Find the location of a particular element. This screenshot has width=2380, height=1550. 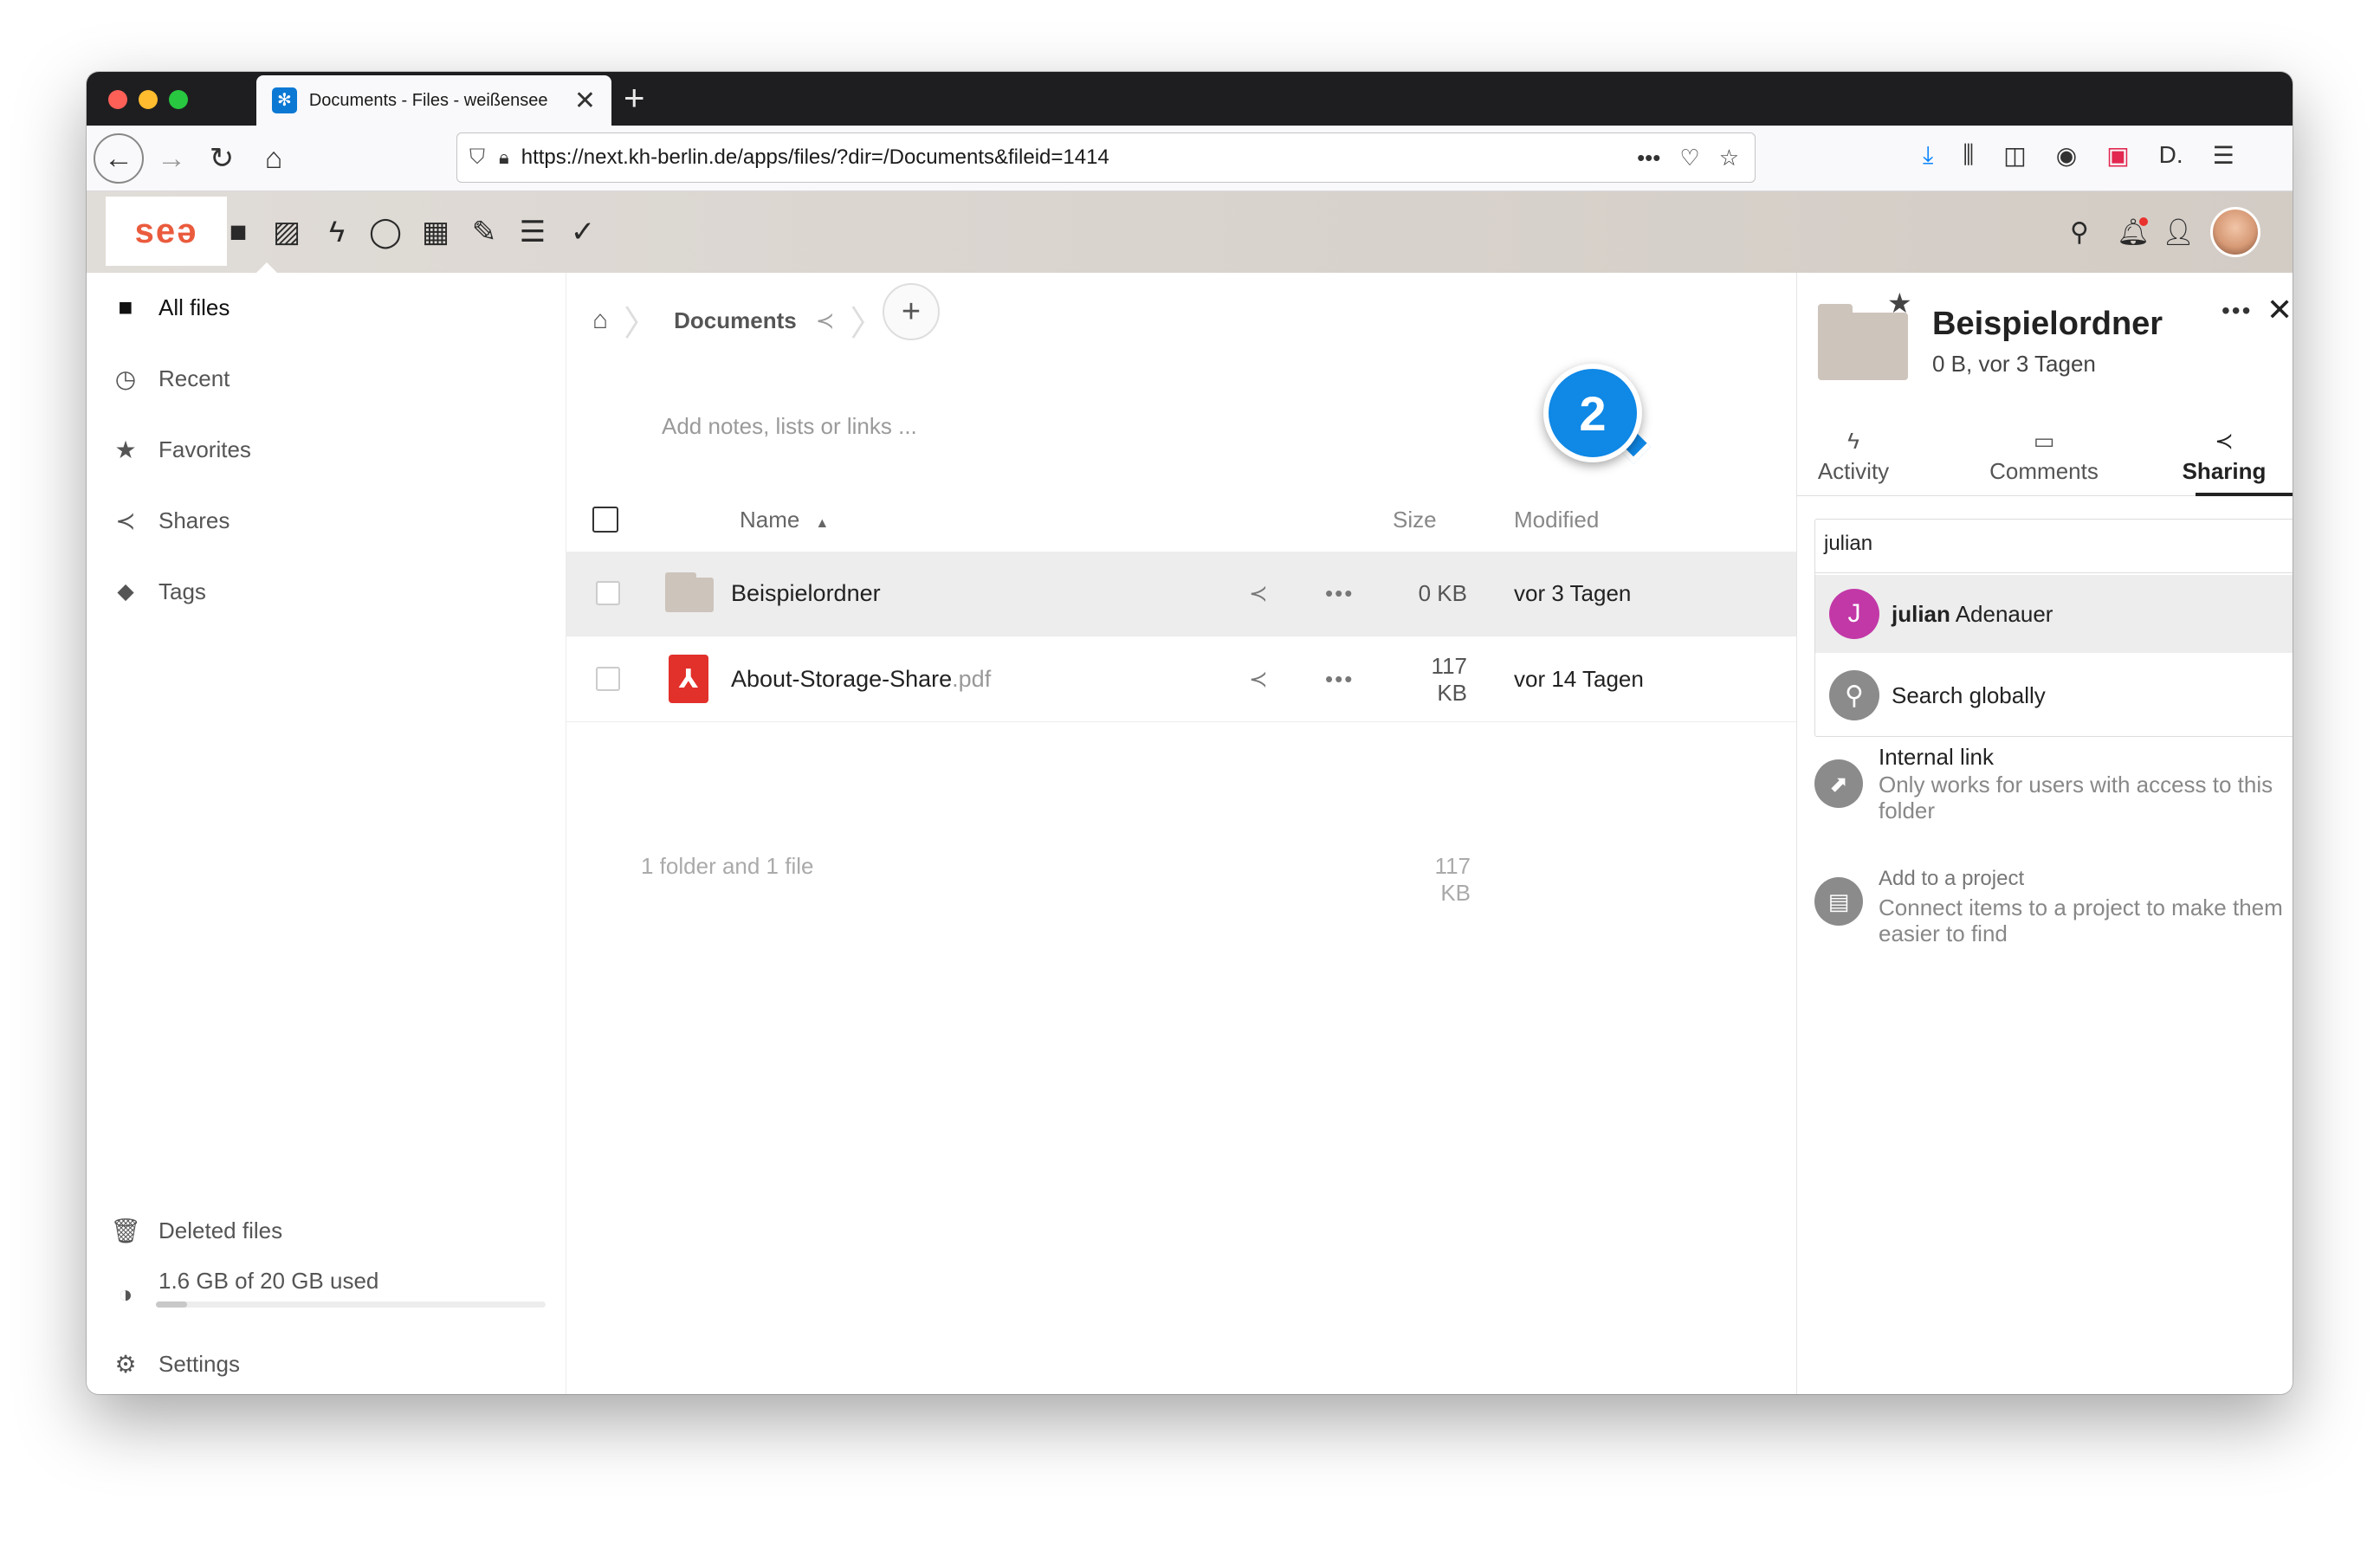

share-search-input: julian is located at coordinates (2053, 545).